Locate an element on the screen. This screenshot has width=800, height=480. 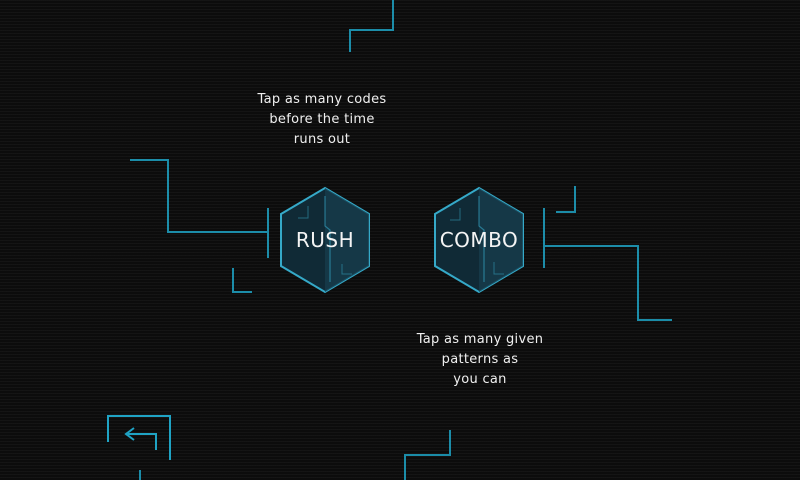
back-arrow-icon is located at coordinates (139, 437).